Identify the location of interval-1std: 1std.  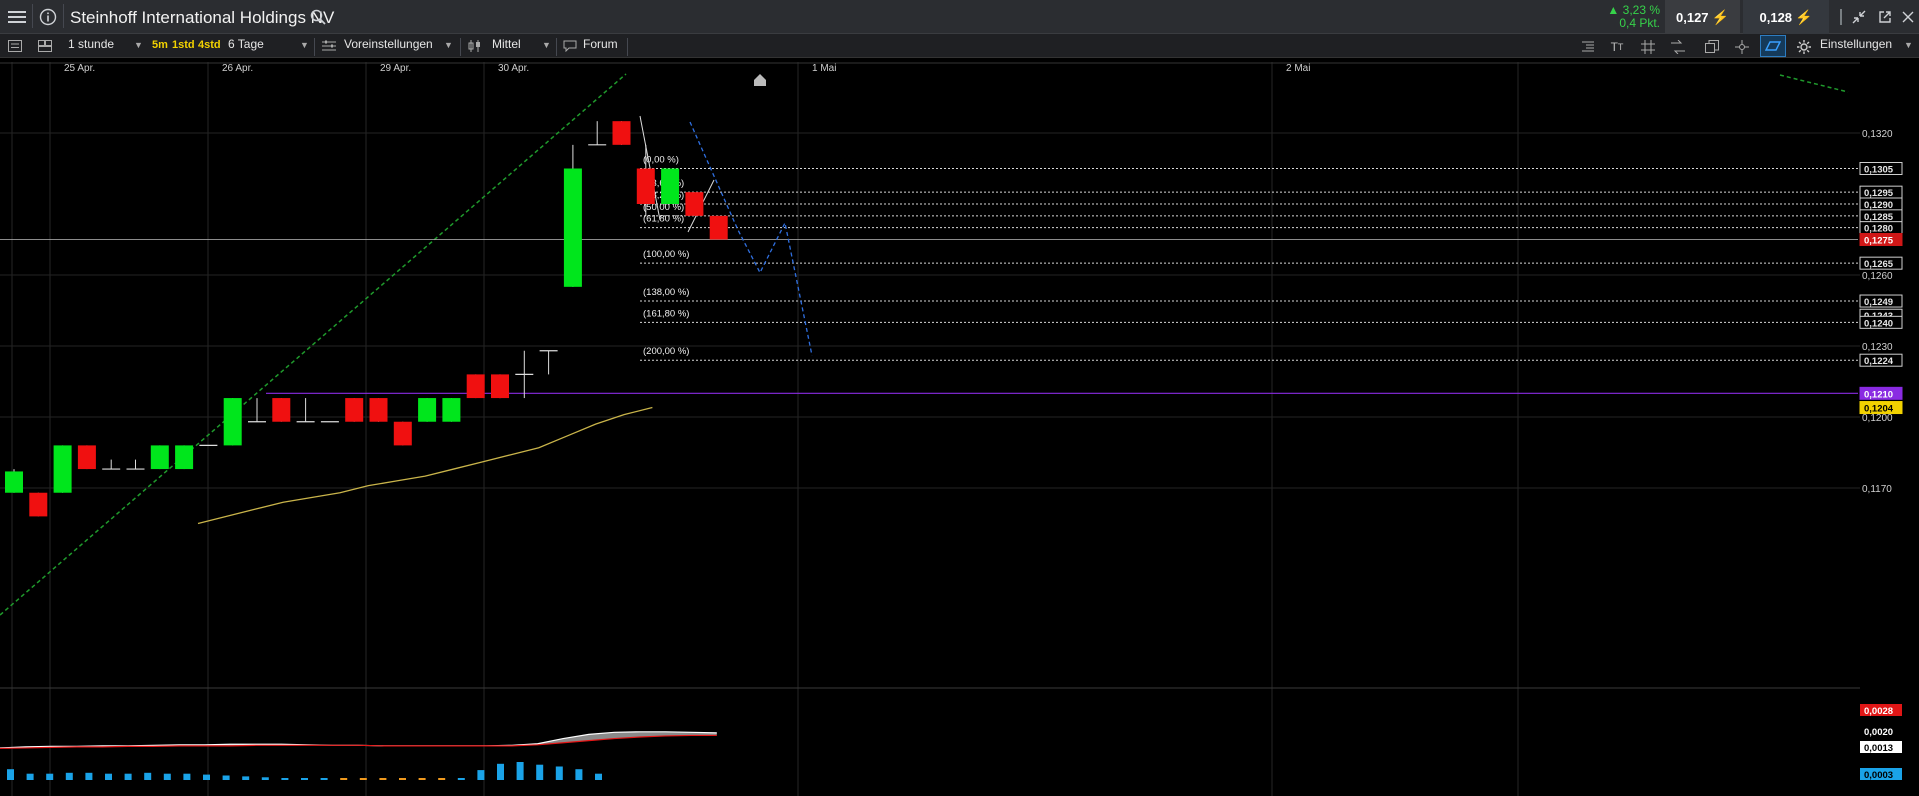
(183, 45).